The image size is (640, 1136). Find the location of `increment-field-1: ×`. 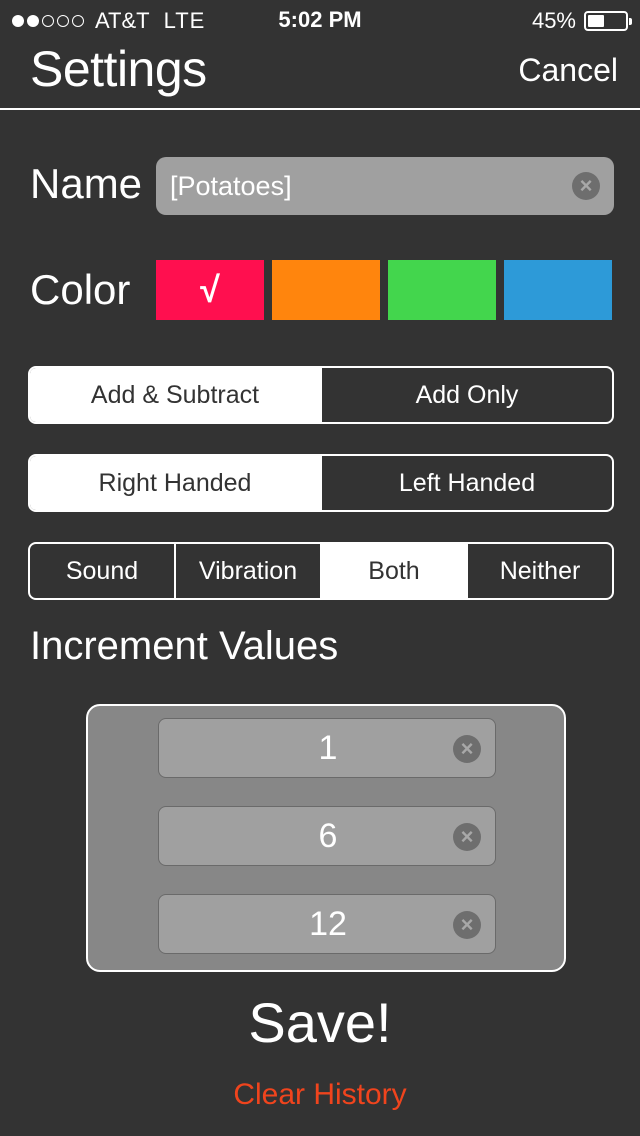

increment-field-1: × is located at coordinates (327, 748).